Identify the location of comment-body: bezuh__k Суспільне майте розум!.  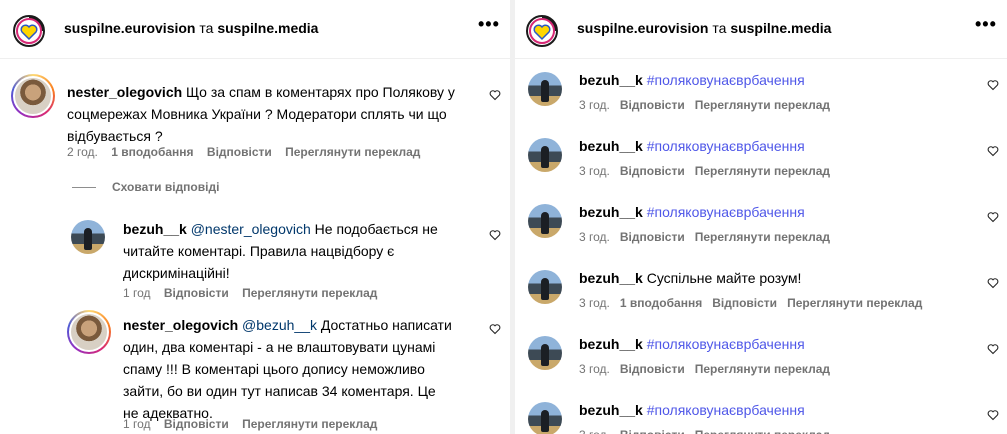
(769, 278).